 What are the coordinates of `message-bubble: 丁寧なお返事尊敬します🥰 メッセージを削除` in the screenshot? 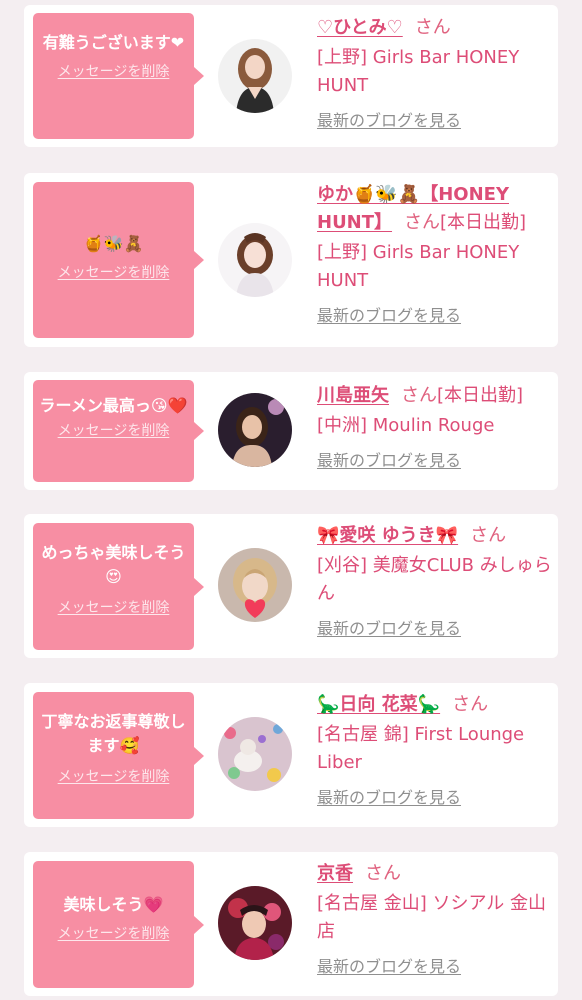 It's located at (118, 755).